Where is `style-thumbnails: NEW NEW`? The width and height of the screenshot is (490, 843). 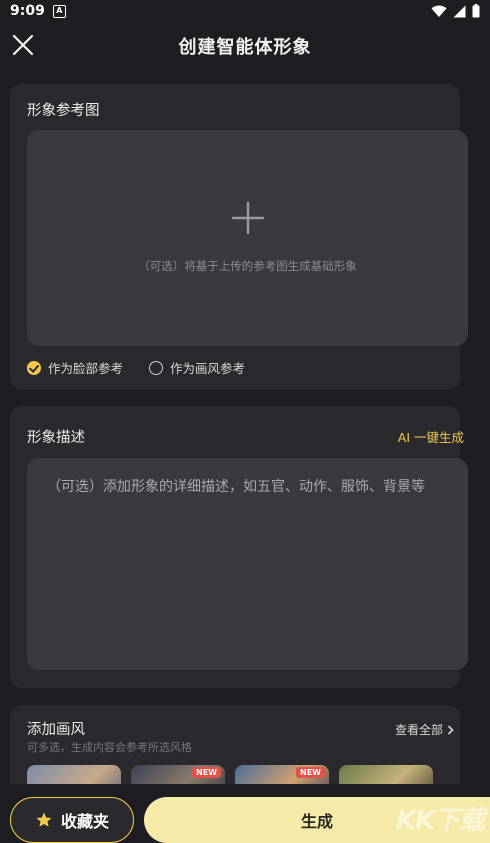 style-thumbnails: NEW NEW is located at coordinates (230, 775).